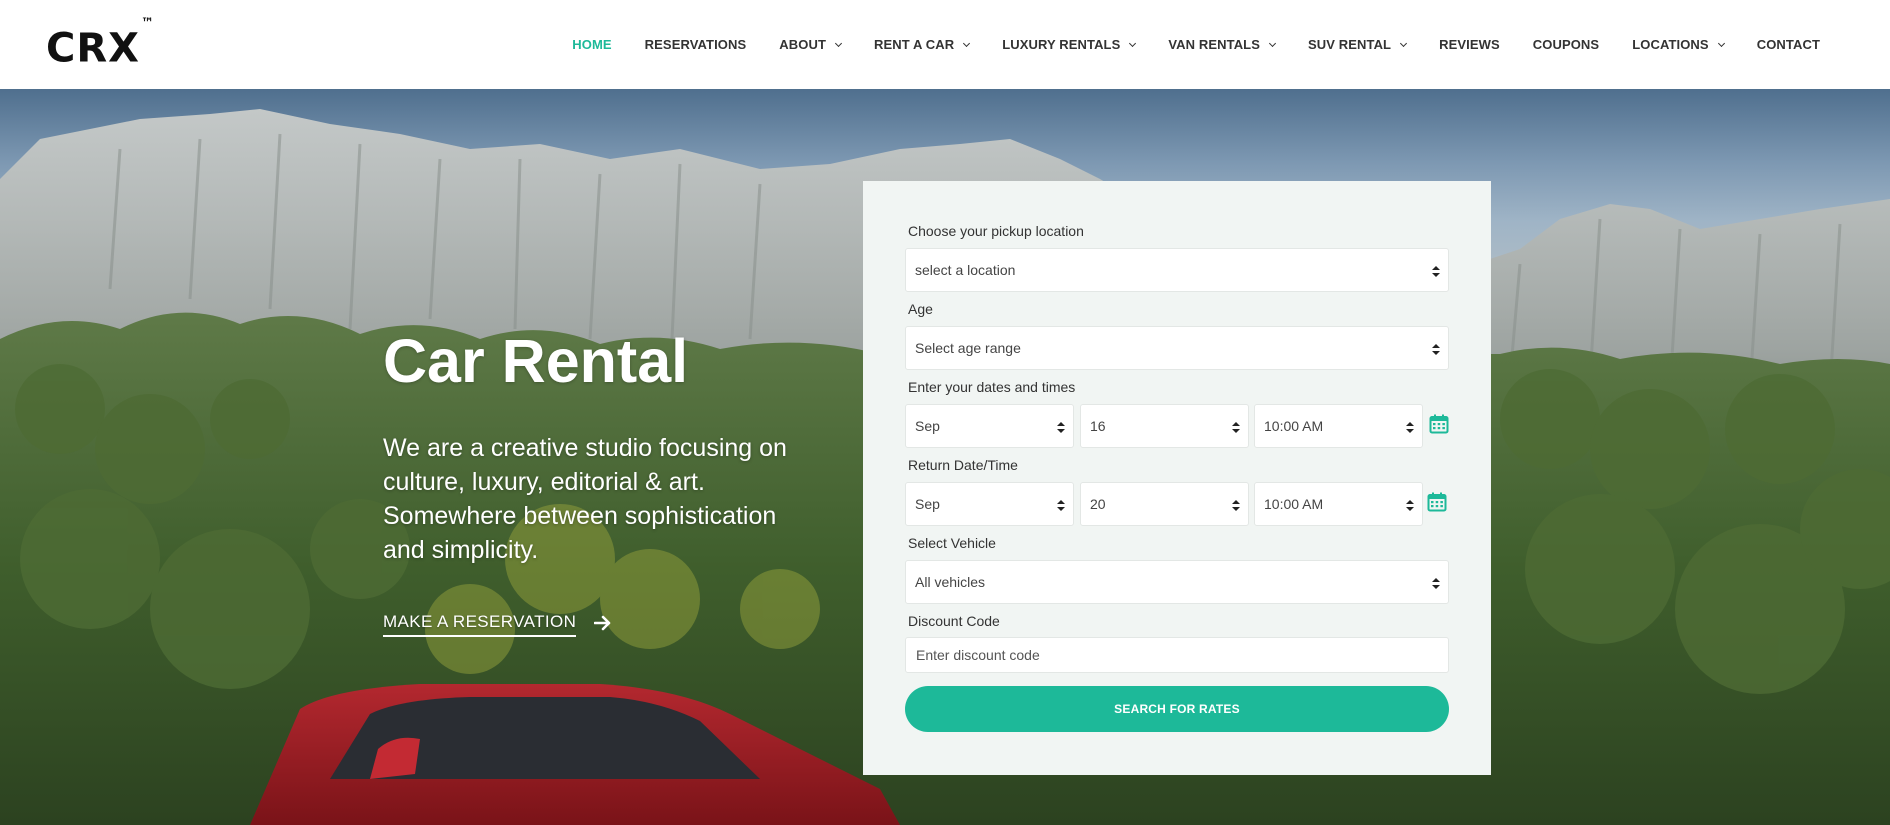 This screenshot has height=825, width=1890. I want to click on nav-label: HOME, so click(592, 44).